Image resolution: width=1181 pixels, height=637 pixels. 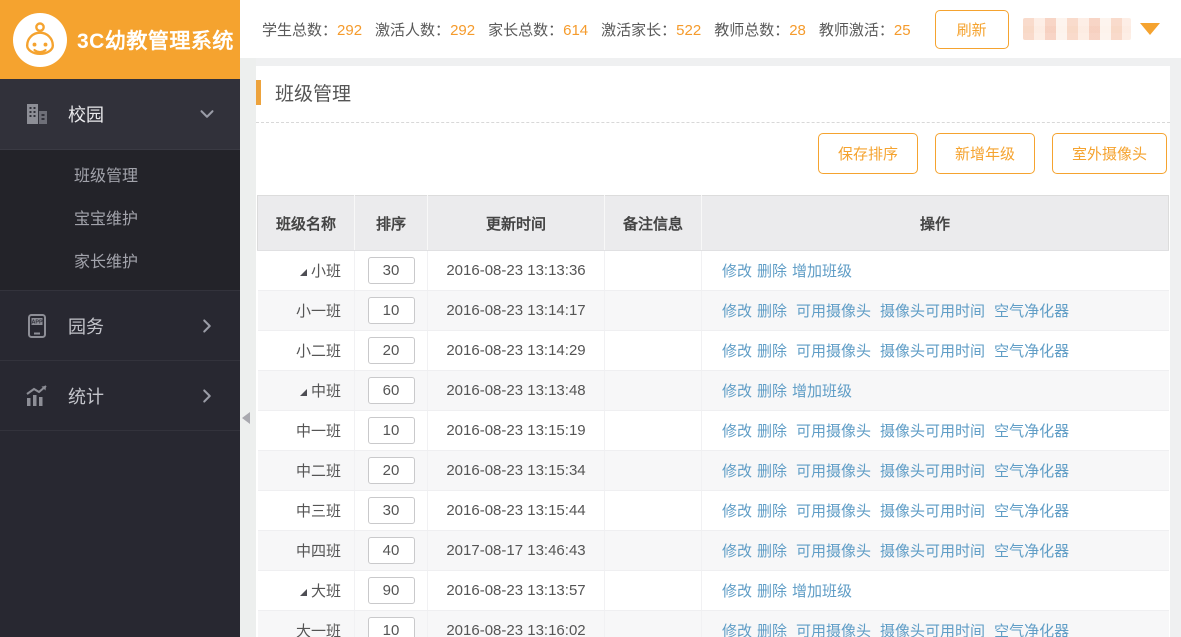 What do you see at coordinates (935, 590) in the screenshot?
I see `actions-cell: 修改 删除 增加班级` at bounding box center [935, 590].